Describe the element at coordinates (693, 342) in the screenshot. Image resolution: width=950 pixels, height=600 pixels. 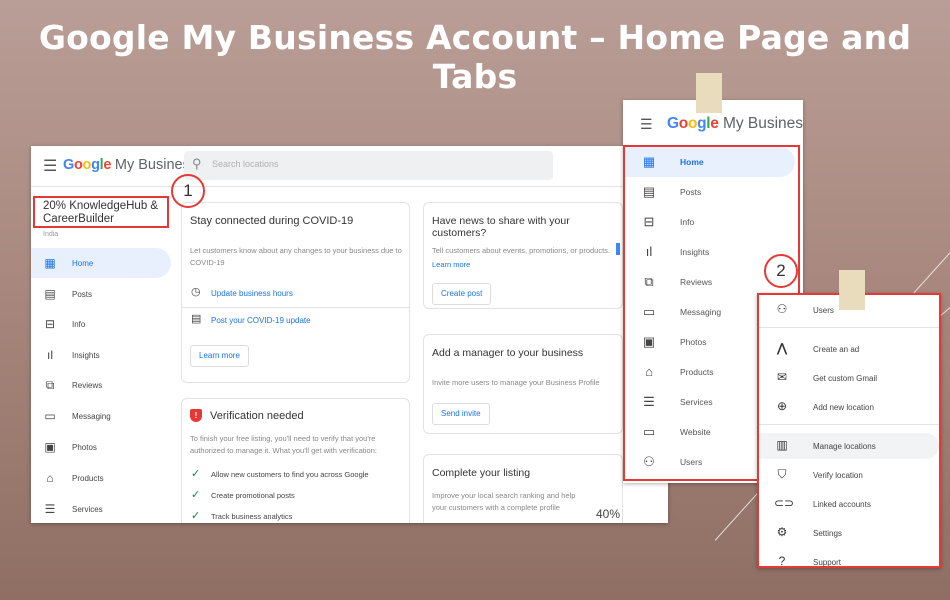
I see `menu-label: Photos` at that location.